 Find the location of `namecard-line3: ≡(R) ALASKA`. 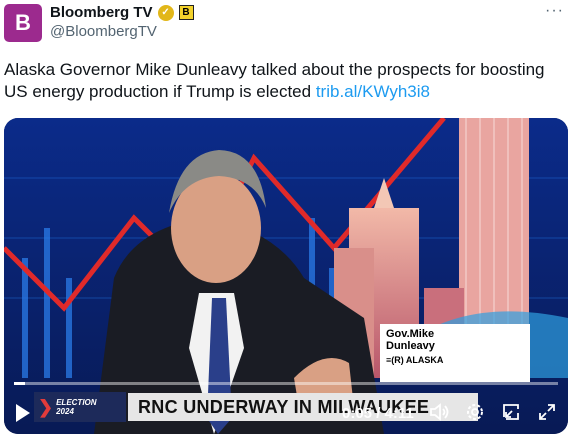

namecard-line3: ≡(R) ALASKA is located at coordinates (415, 360).